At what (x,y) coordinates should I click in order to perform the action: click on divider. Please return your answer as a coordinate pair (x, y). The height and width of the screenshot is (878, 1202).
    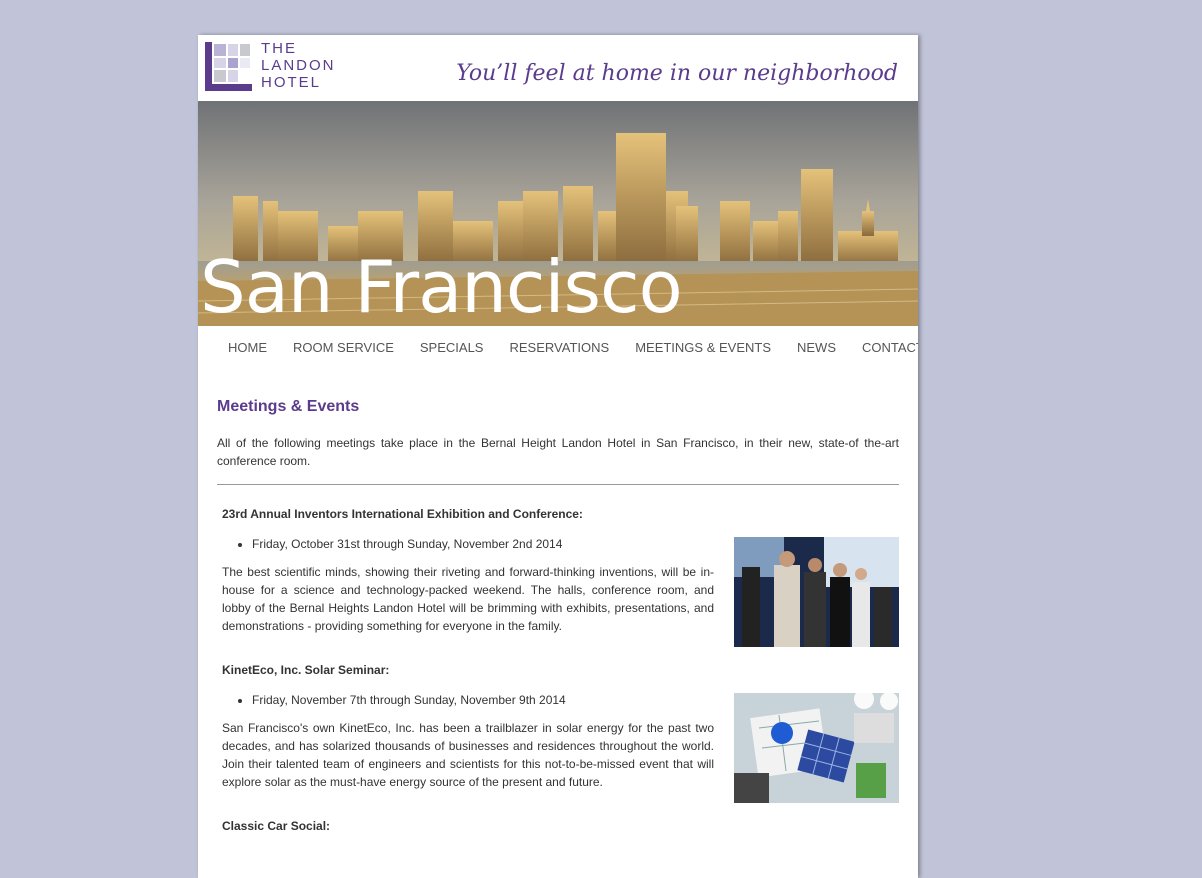
    Looking at the image, I should click on (558, 484).